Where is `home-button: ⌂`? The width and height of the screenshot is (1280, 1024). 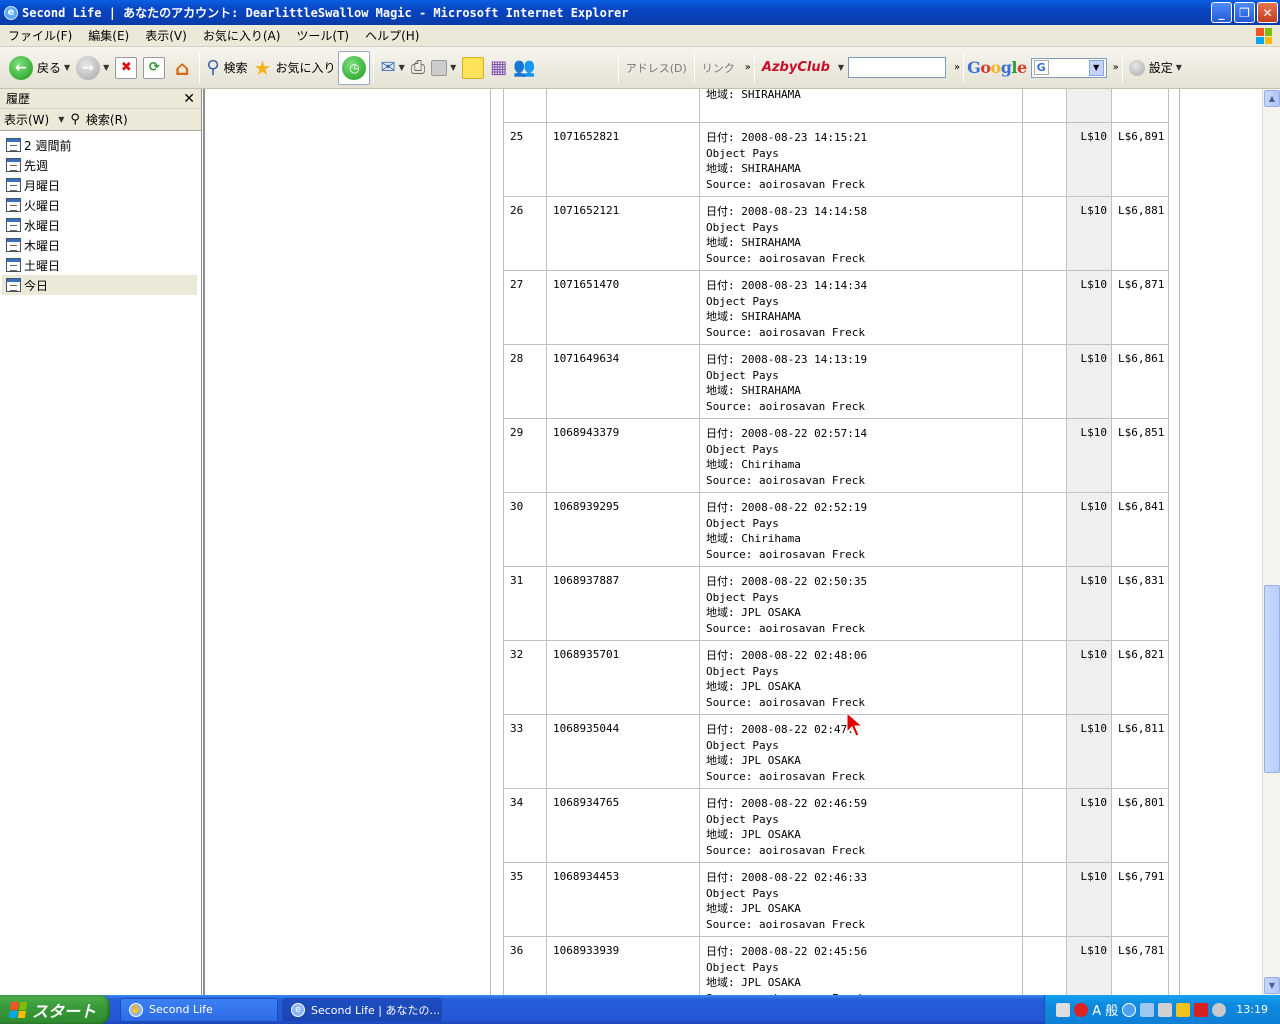 home-button: ⌂ is located at coordinates (182, 68).